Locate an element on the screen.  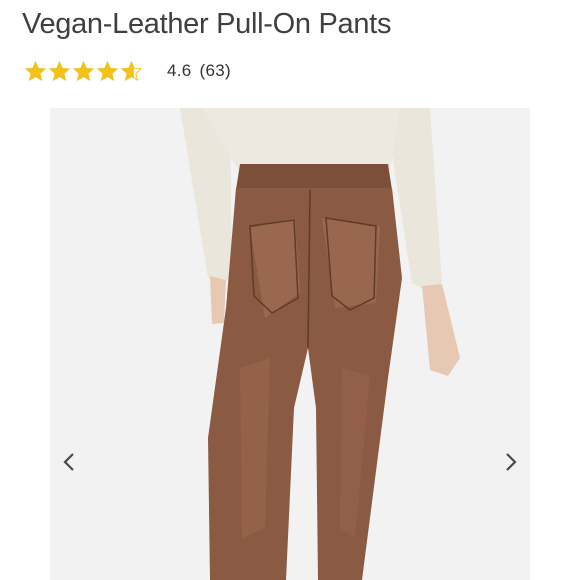
gallery-next-button is located at coordinates (511, 462).